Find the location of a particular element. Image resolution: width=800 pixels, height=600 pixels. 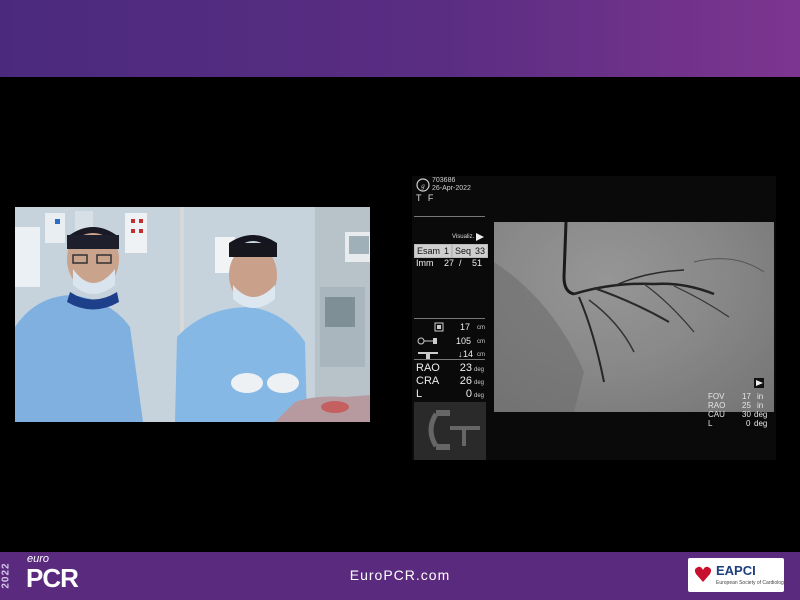

c-arm-position-panel is located at coordinates (450, 431).